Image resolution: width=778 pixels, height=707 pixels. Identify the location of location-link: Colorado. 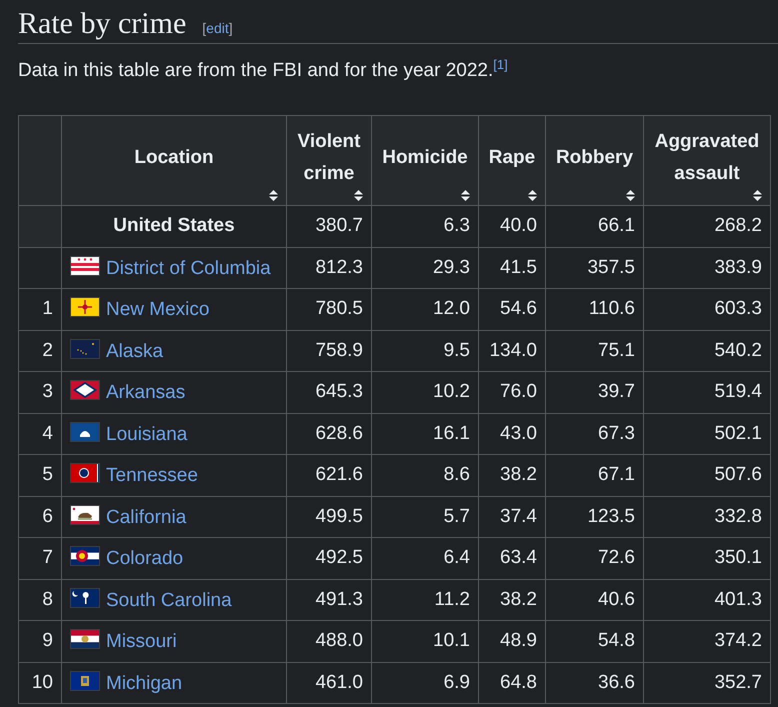
(145, 559).